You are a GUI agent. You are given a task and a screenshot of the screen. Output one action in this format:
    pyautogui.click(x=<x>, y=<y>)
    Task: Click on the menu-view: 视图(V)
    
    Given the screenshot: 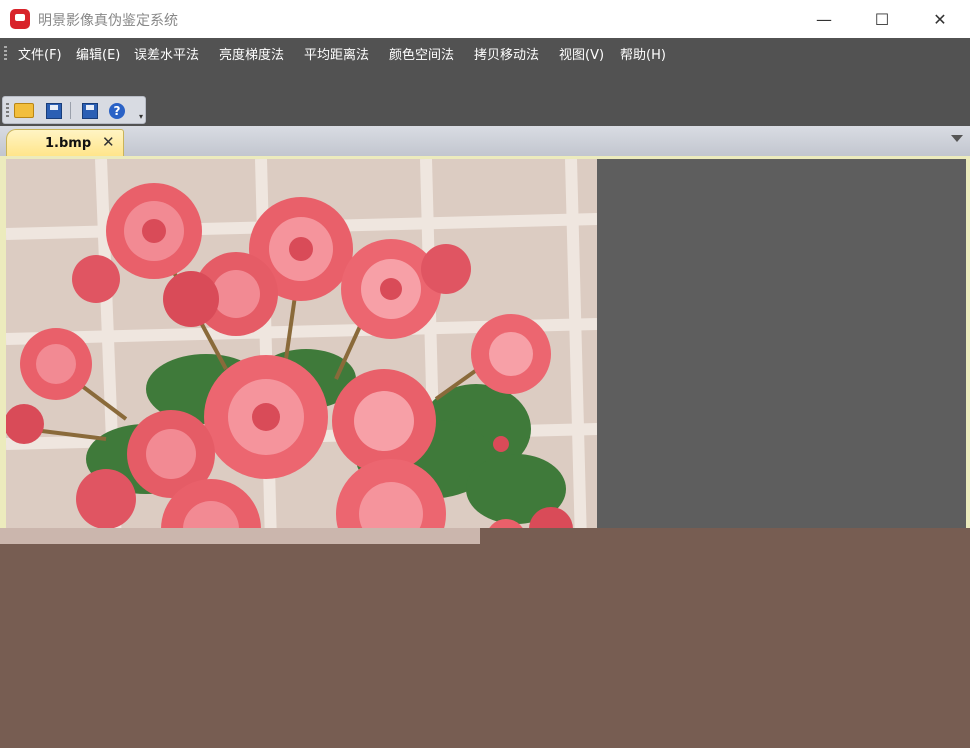 What is the action you would take?
    pyautogui.click(x=581, y=53)
    